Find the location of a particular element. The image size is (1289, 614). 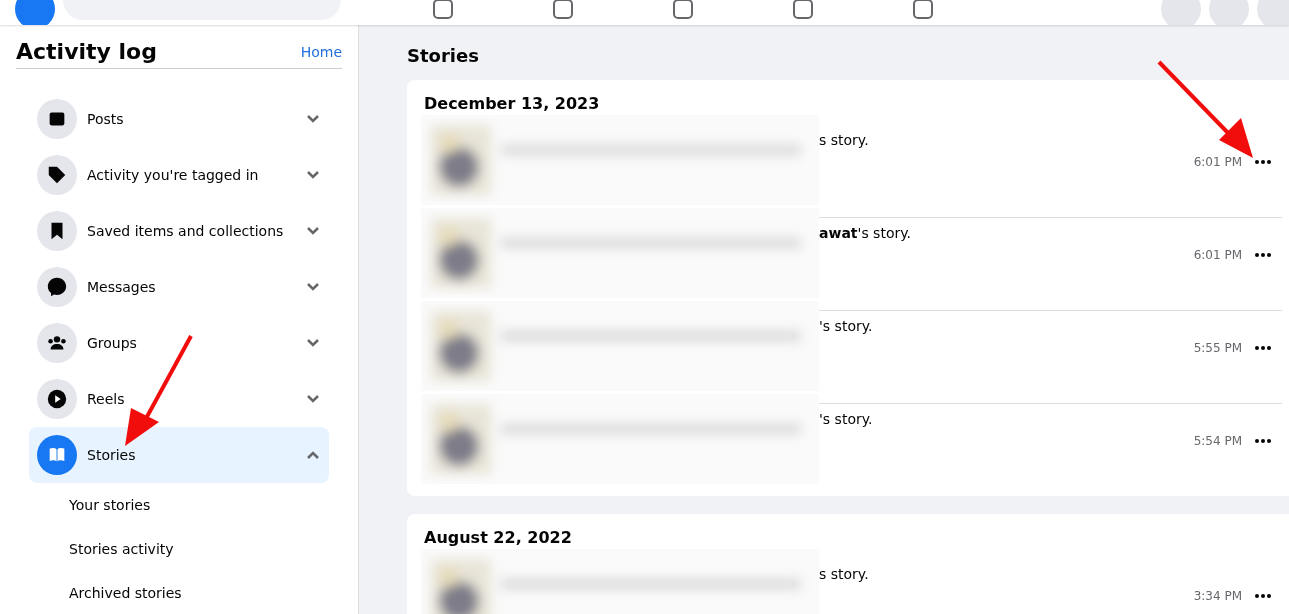

home-link: Home is located at coordinates (321, 51).